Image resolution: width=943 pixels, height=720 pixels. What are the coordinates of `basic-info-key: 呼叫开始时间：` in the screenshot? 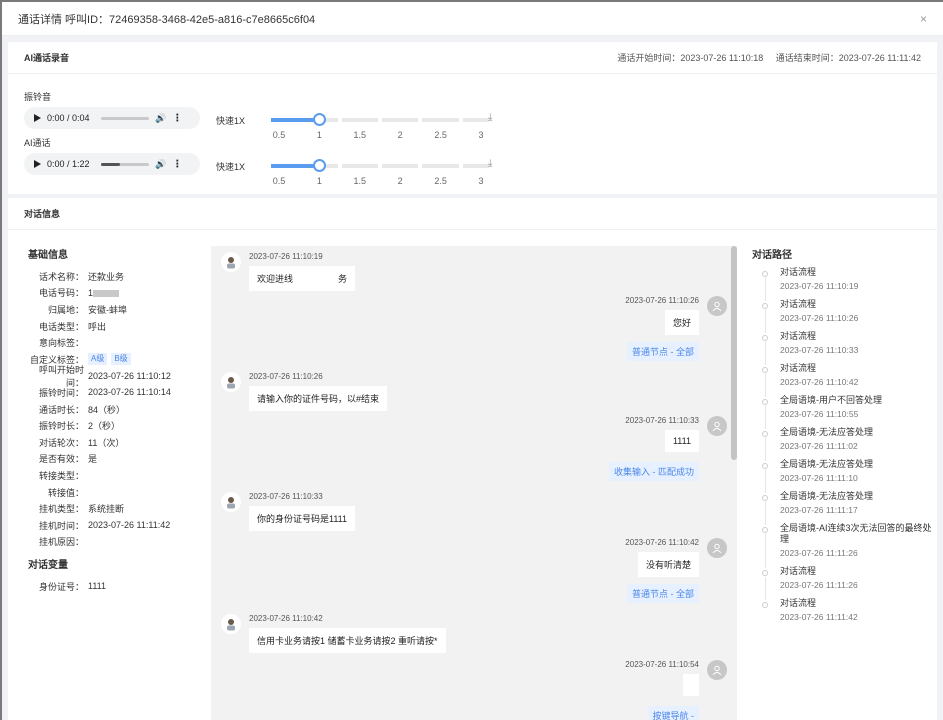 It's located at (61, 376).